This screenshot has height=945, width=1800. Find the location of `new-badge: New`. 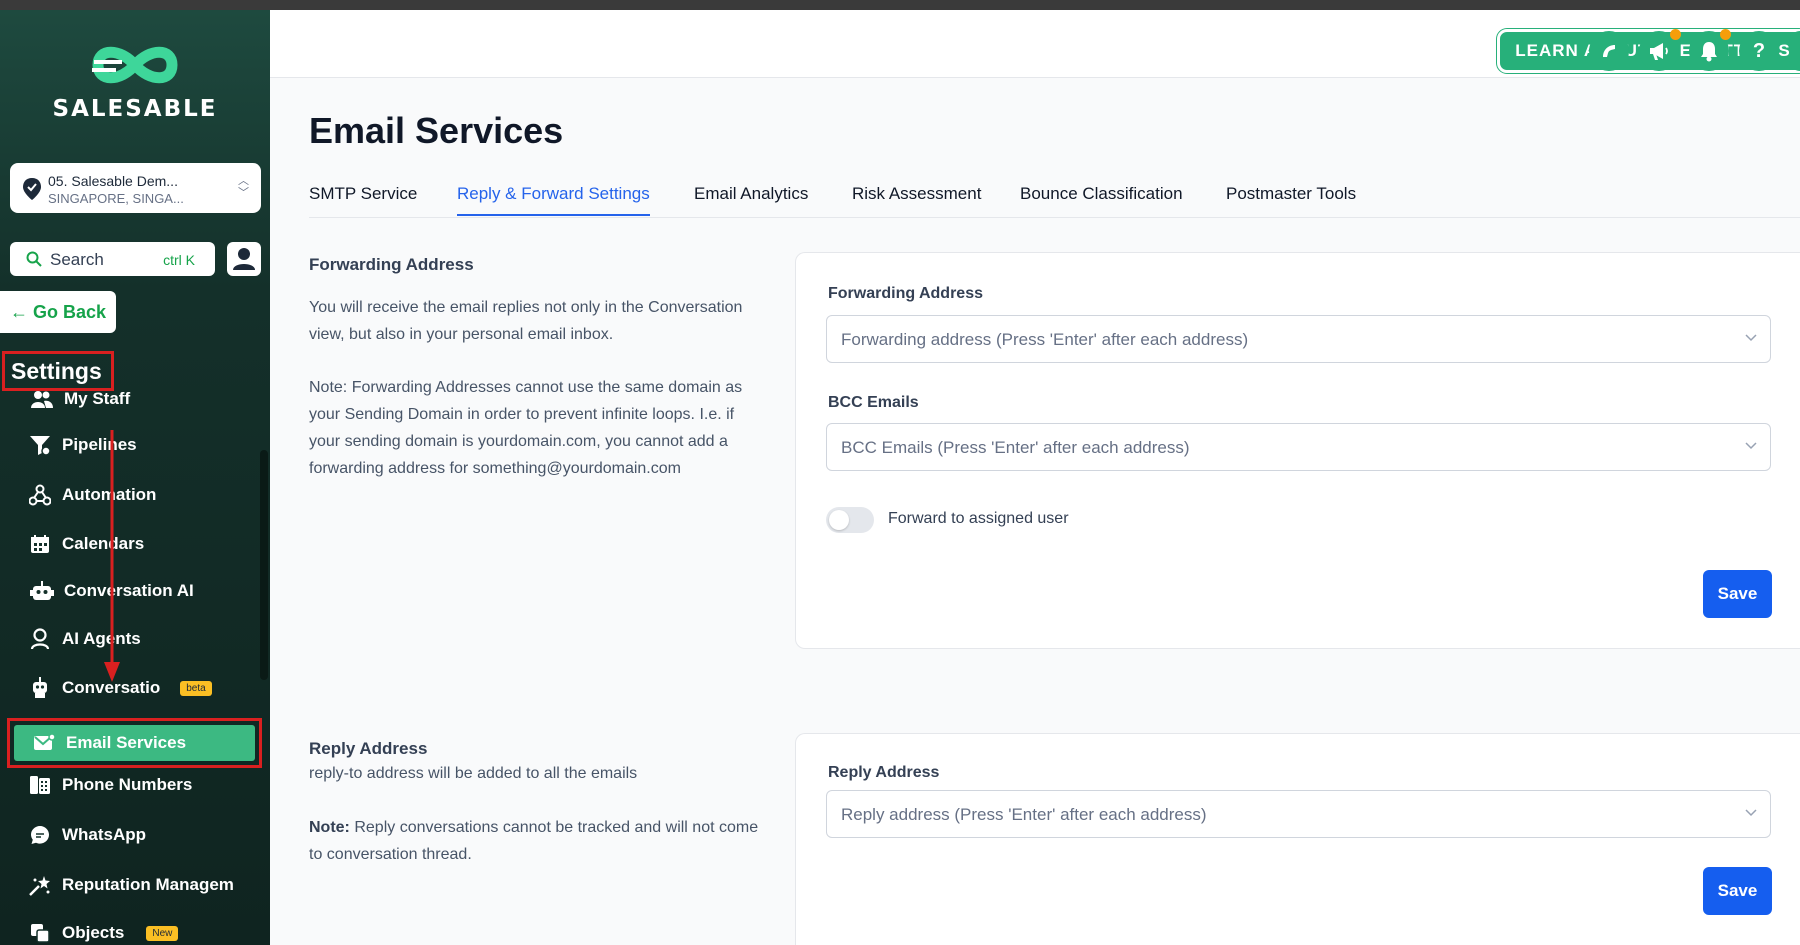

new-badge: New is located at coordinates (162, 933).